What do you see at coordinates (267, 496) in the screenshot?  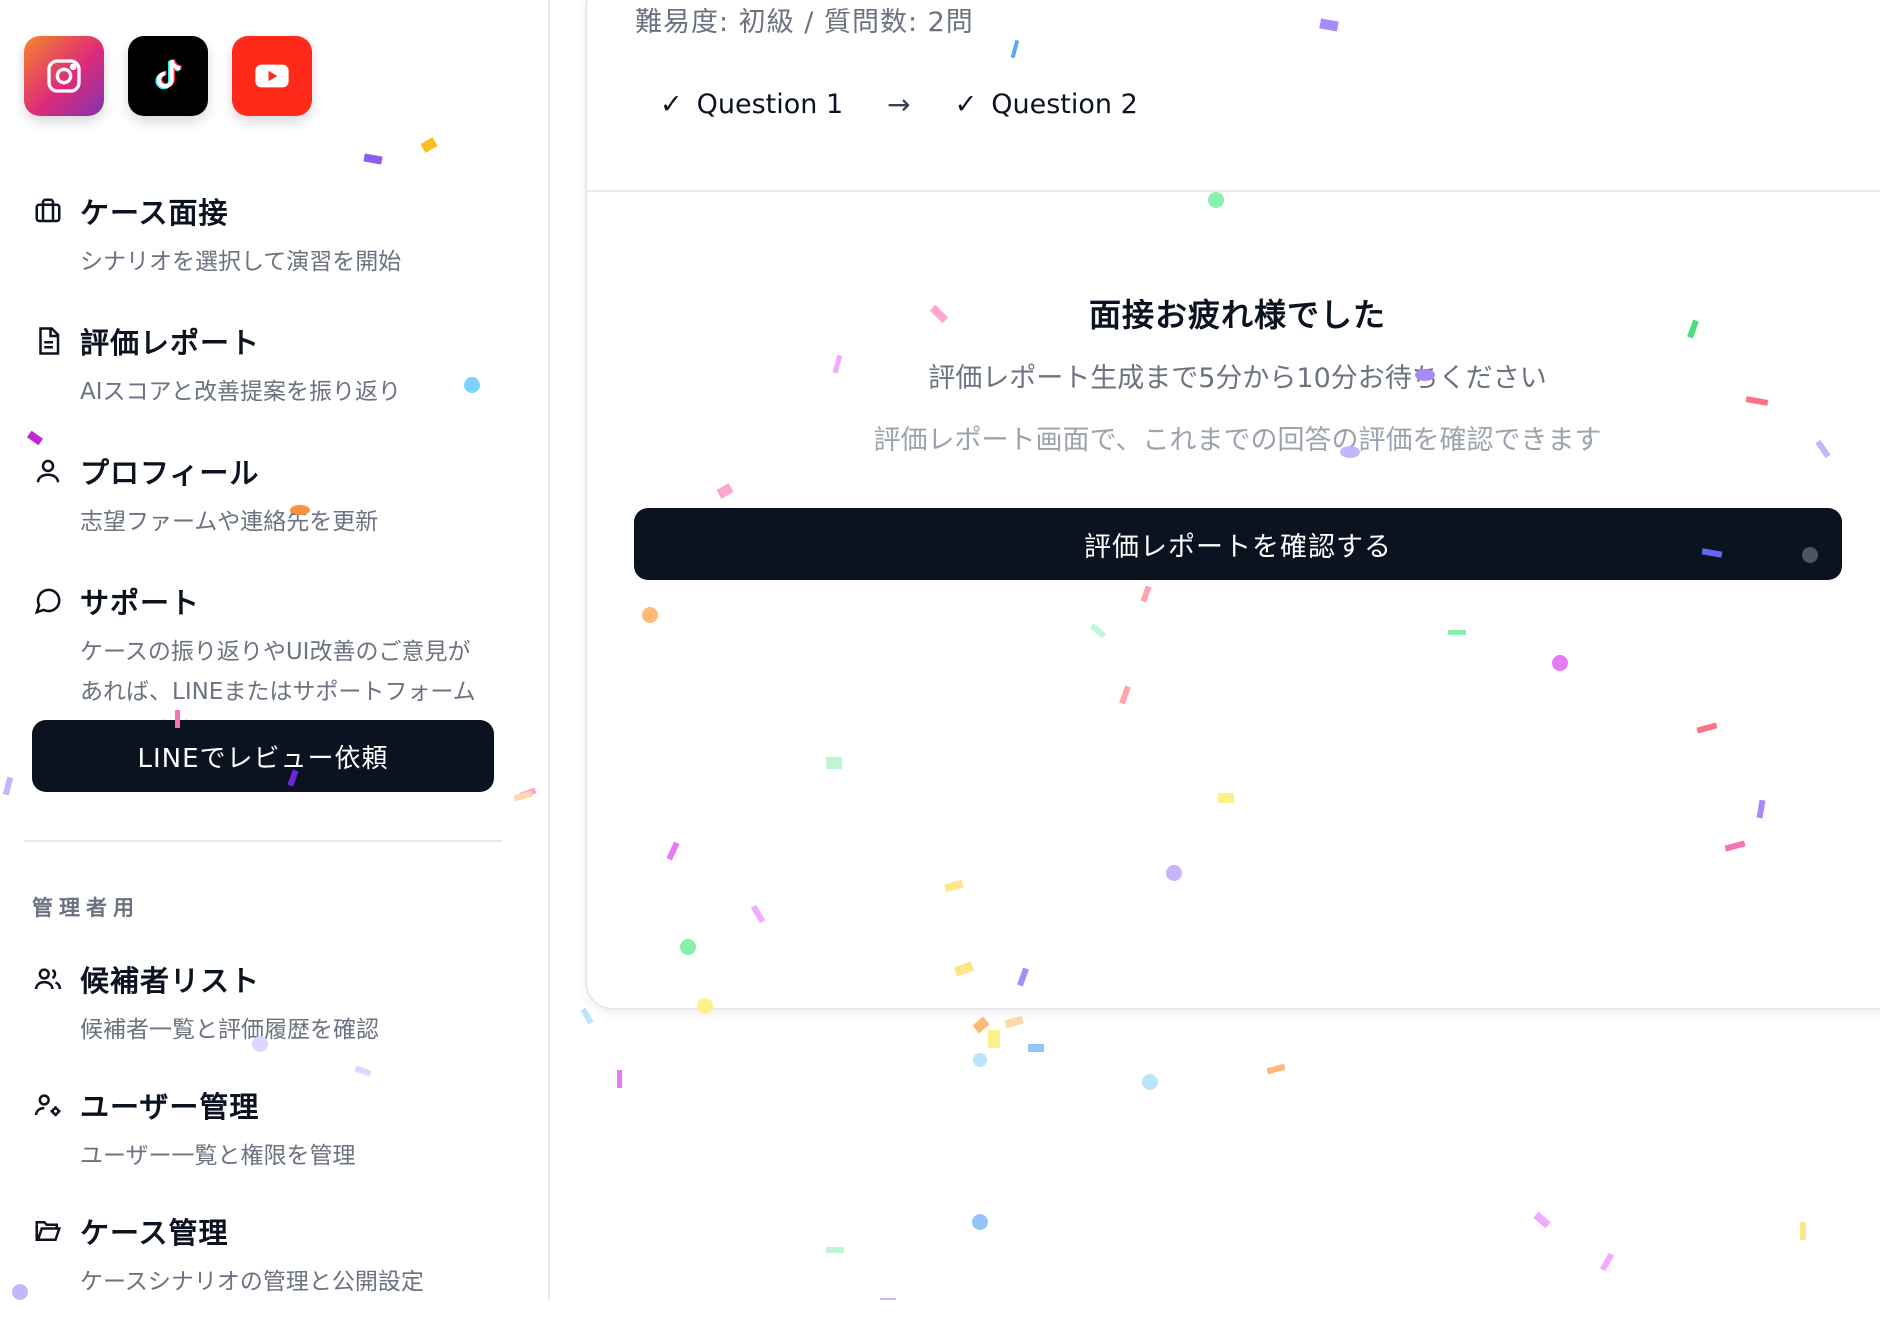 I see `sidebar-item-profile: プロフィール 志望ファームや連絡先を更新` at bounding box center [267, 496].